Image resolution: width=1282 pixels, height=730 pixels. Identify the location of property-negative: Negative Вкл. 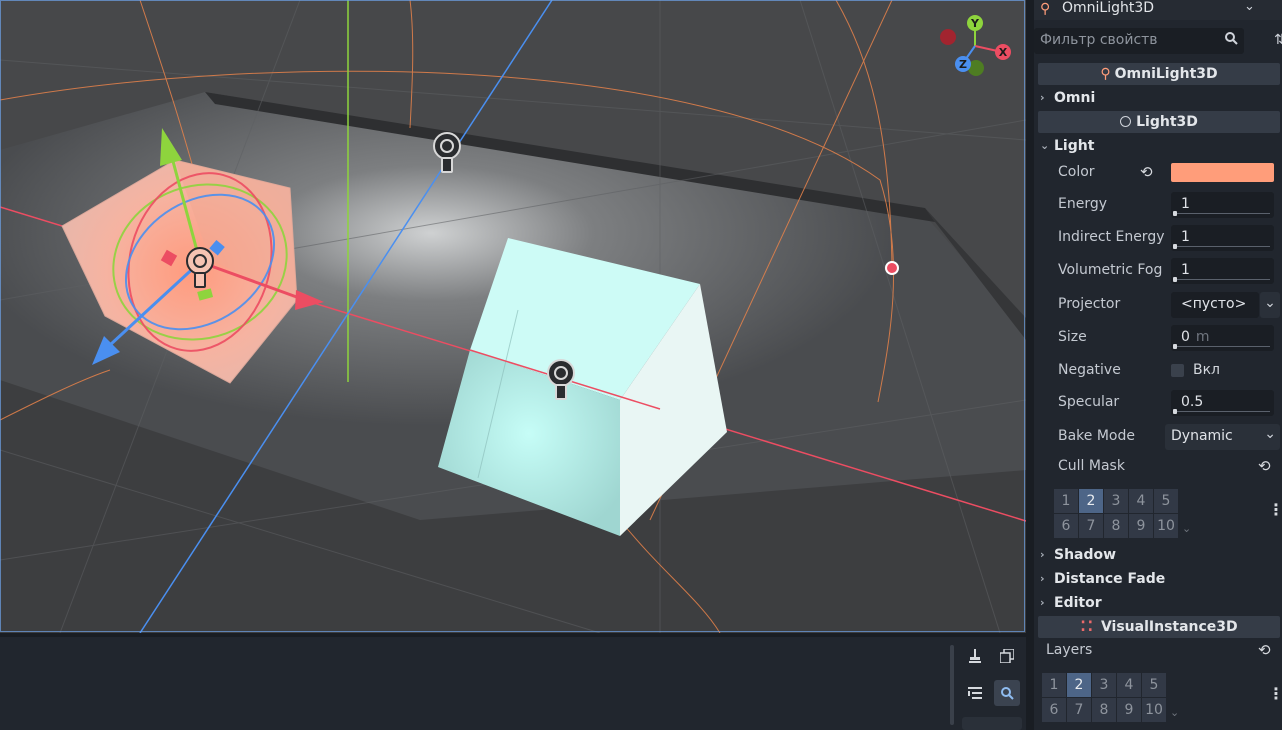
(1158, 371).